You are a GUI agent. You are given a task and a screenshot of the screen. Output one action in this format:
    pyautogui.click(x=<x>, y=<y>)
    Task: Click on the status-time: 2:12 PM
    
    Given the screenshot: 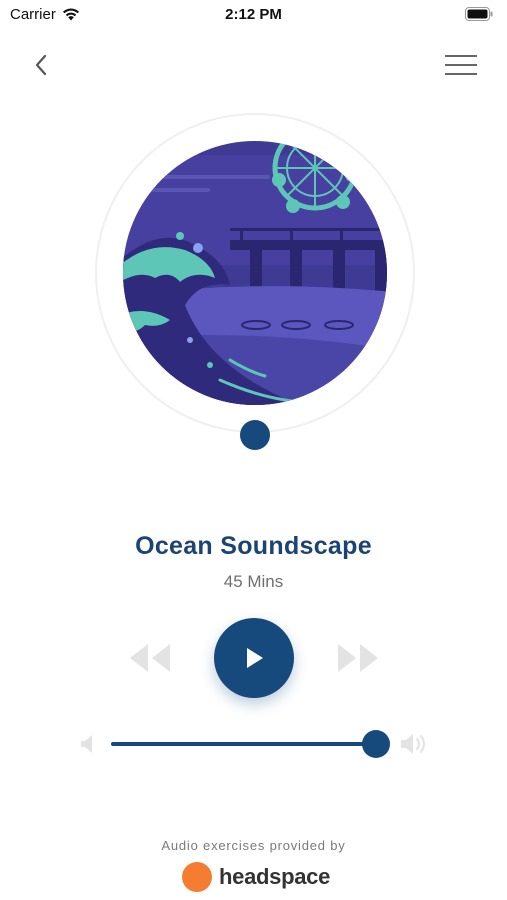 What is the action you would take?
    pyautogui.click(x=253, y=14)
    